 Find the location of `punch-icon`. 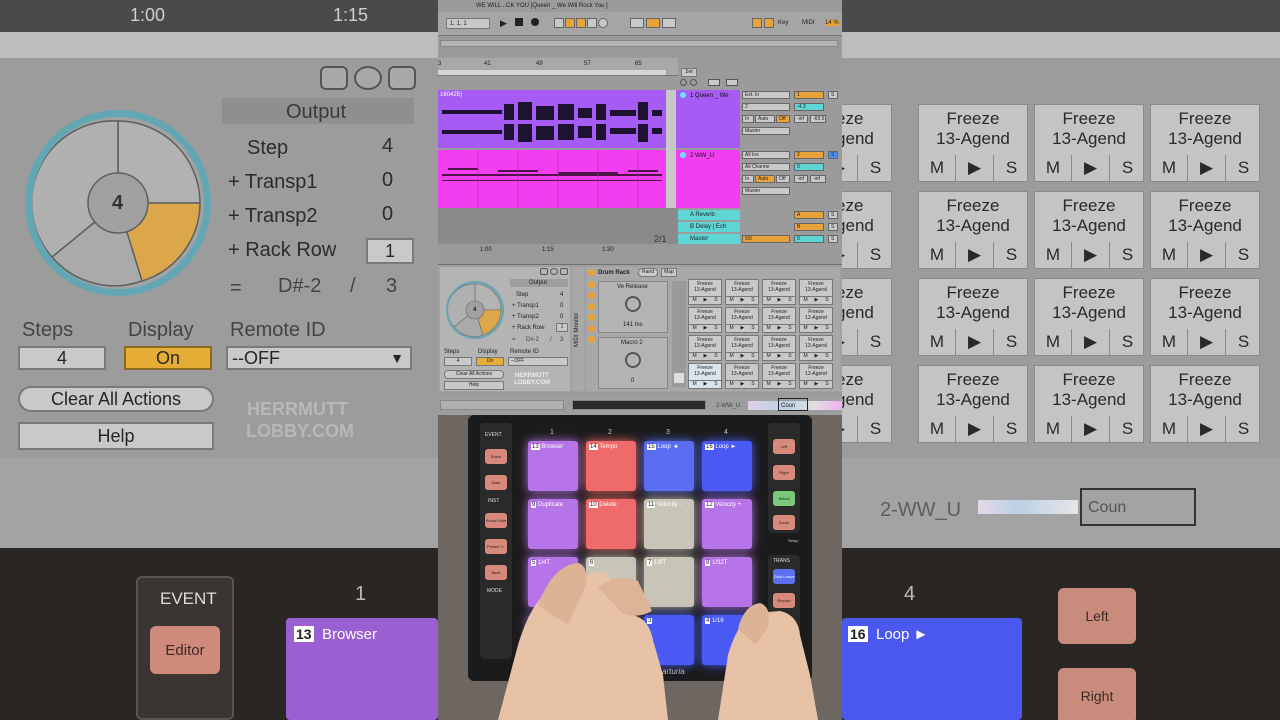

punch-icon is located at coordinates (669, 23).